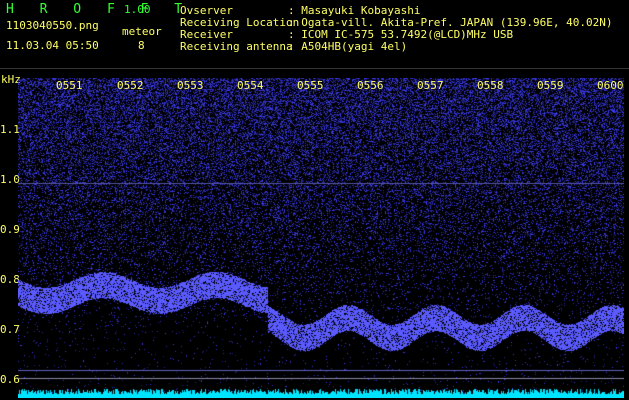 Image resolution: width=629 pixels, height=400 pixels. Describe the element at coordinates (430, 85) in the screenshot. I see `x-tick-0557: 0557` at that location.